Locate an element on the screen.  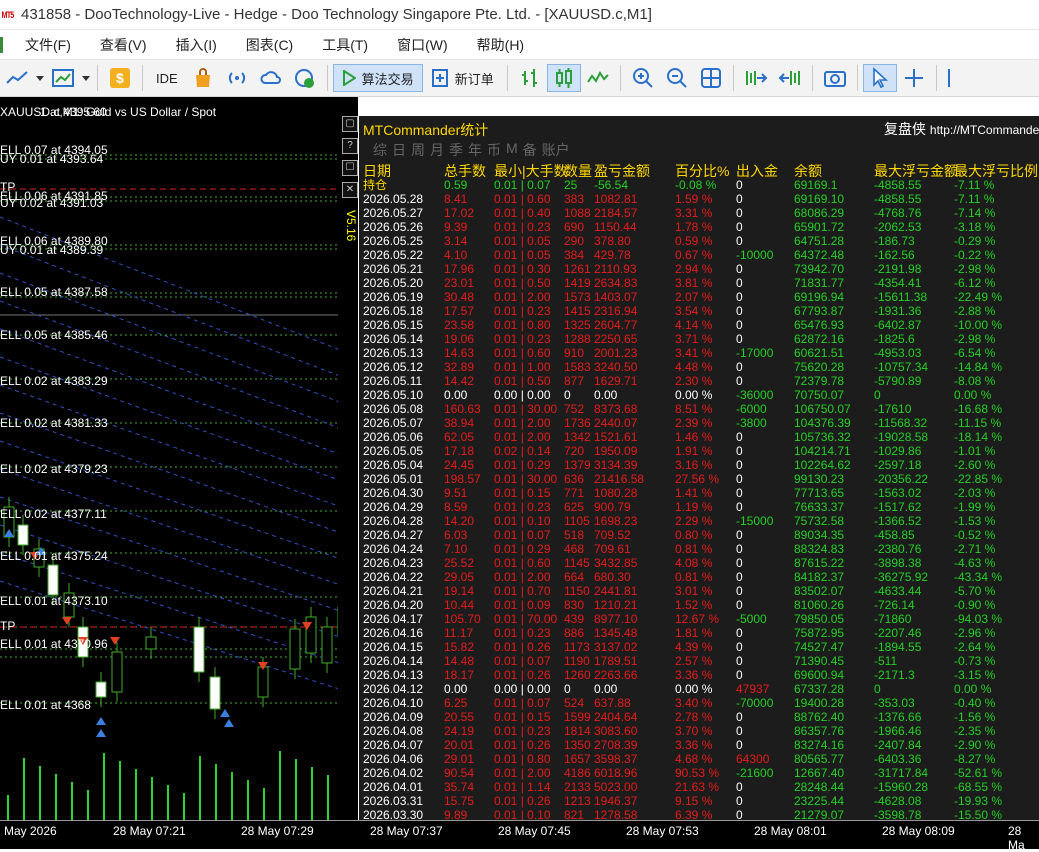
menu-insert: 插入(I) is located at coordinates (196, 45).